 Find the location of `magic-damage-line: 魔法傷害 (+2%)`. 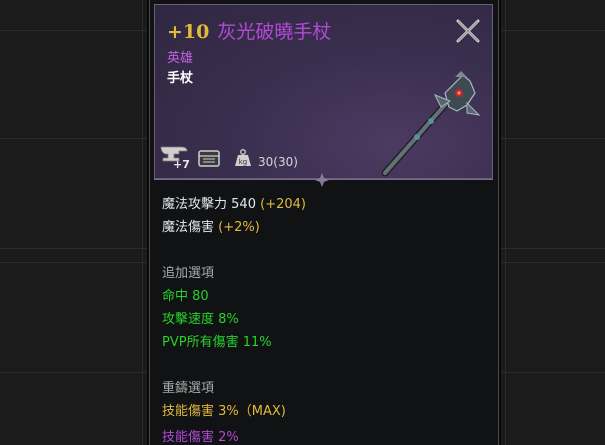

magic-damage-line: 魔法傷害 (+2%) is located at coordinates (211, 225).